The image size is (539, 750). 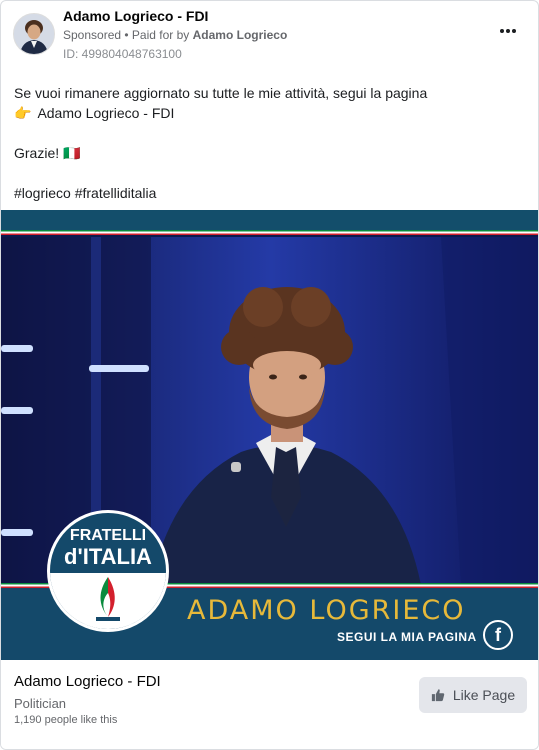 What do you see at coordinates (108, 571) in the screenshot?
I see `fratelli-ditalia-logo: FRATELLI d'ITALIA` at bounding box center [108, 571].